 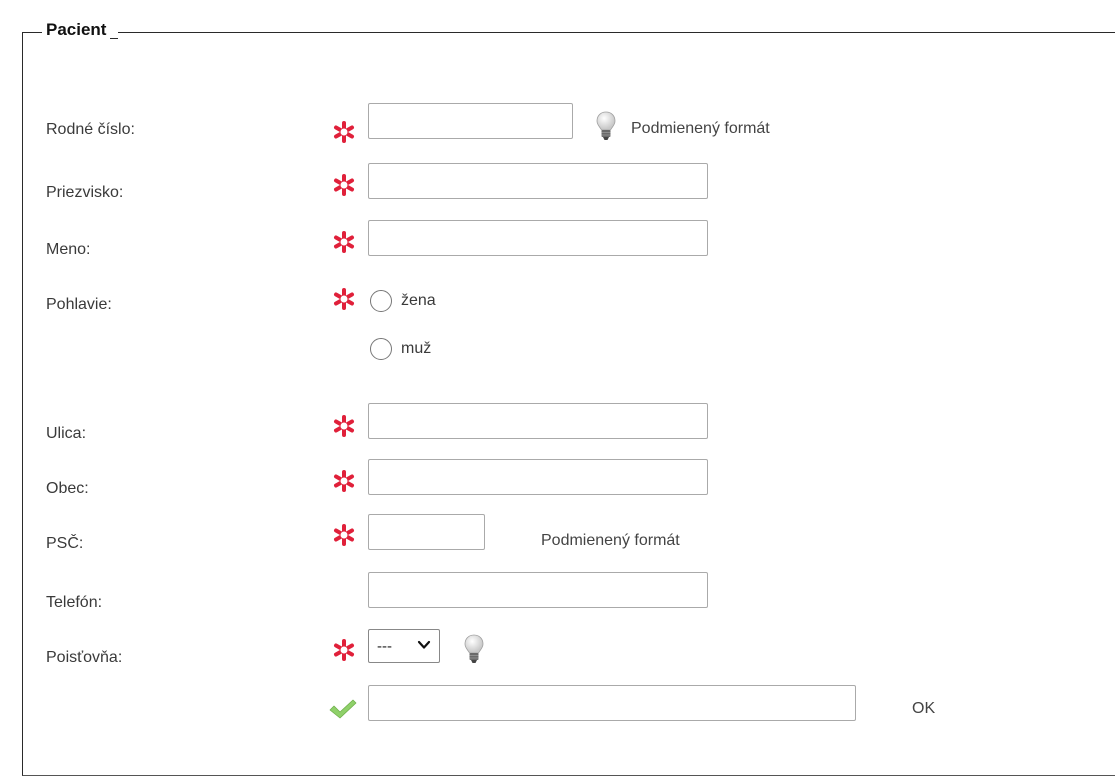 What do you see at coordinates (67, 488) in the screenshot?
I see `obec-label: Obec:` at bounding box center [67, 488].